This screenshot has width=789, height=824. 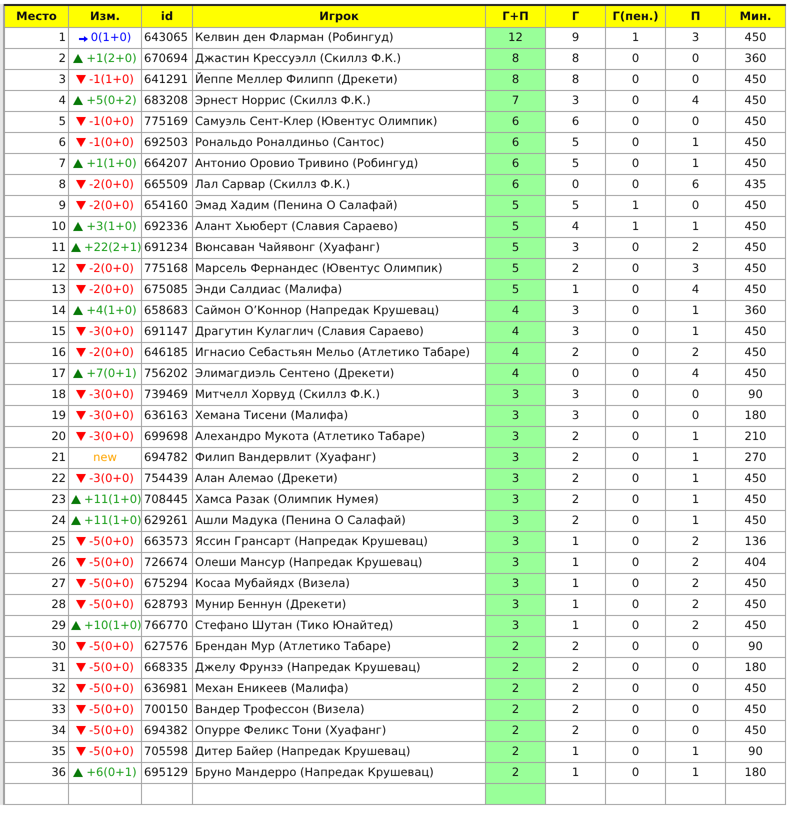 What do you see at coordinates (167, 625) in the screenshot?
I see `id-cell: 766770` at bounding box center [167, 625].